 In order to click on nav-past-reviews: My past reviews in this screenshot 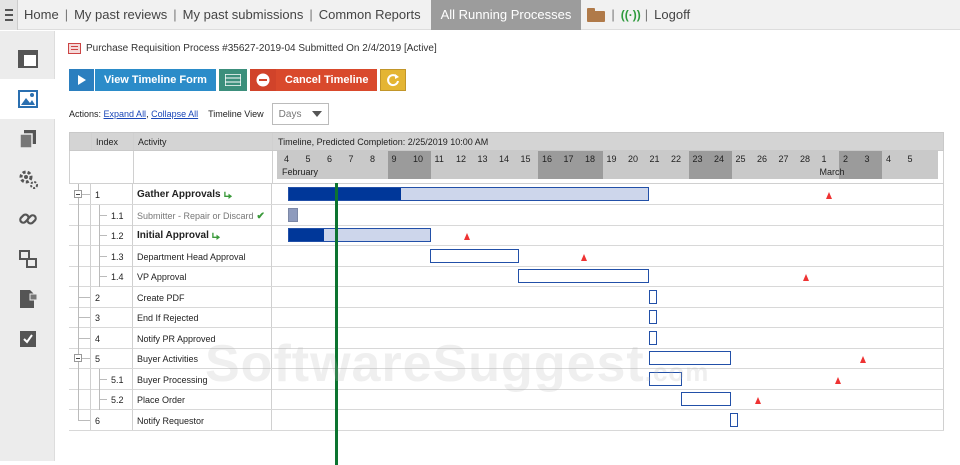, I will do `click(120, 14)`.